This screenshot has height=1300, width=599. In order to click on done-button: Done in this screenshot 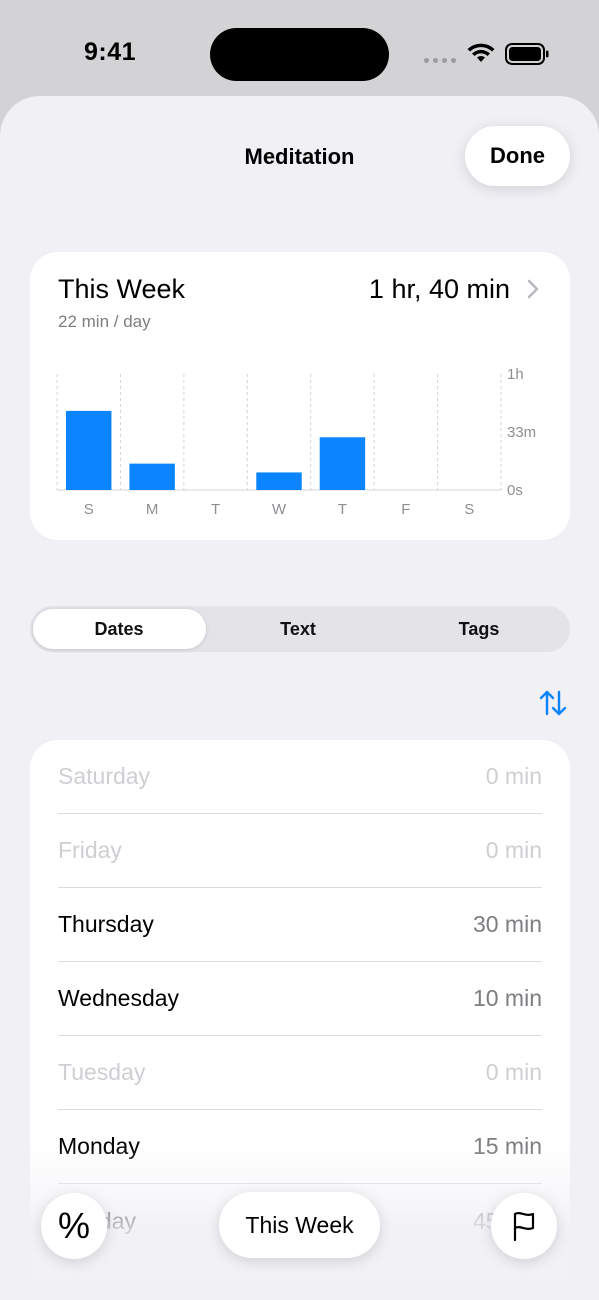, I will do `click(517, 156)`.